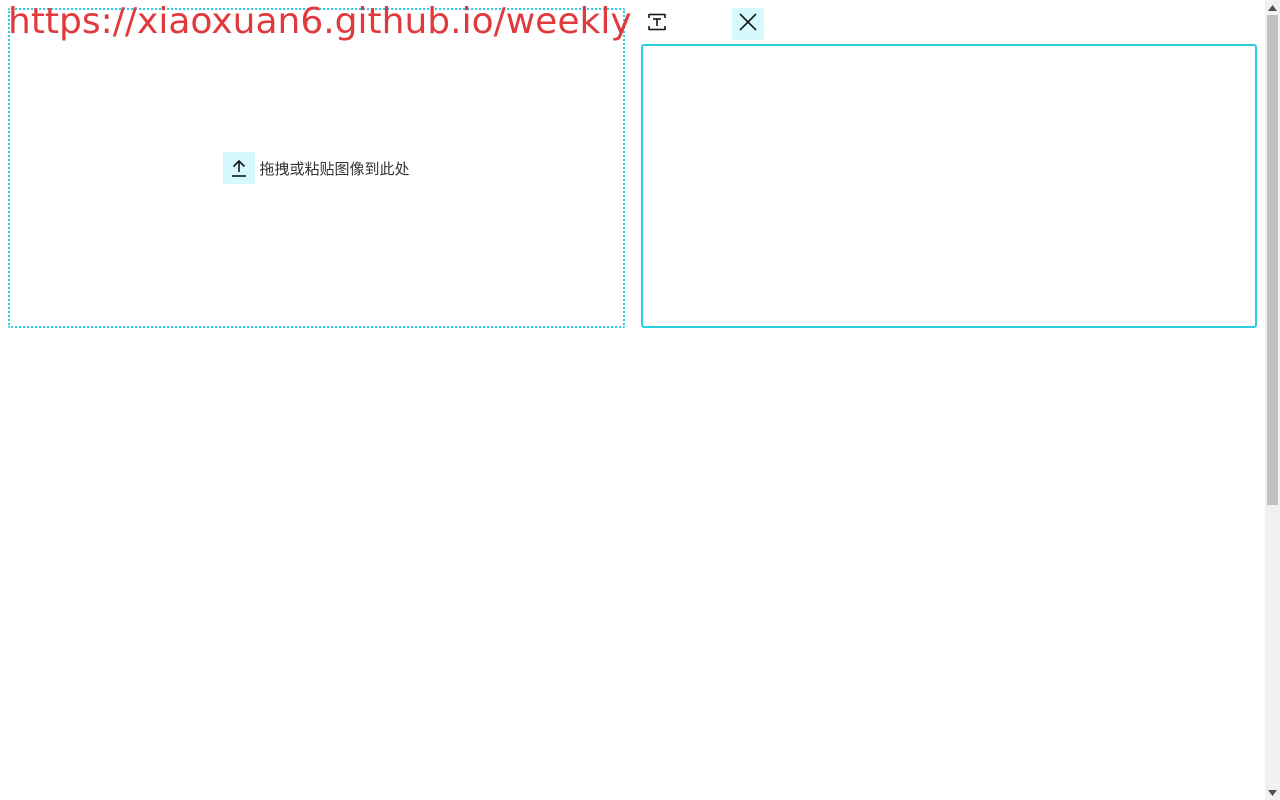  I want to click on watermark-url: https://xiaoxuan6.github.io/weekly, so click(320, 21).